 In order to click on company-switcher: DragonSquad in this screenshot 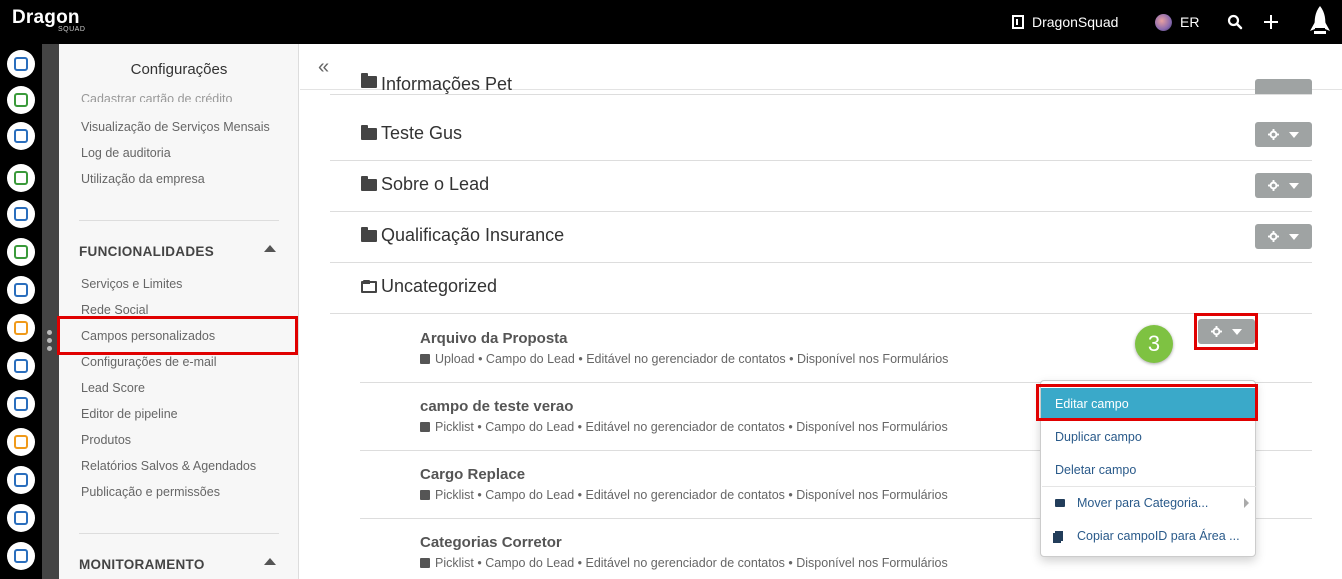, I will do `click(1065, 22)`.